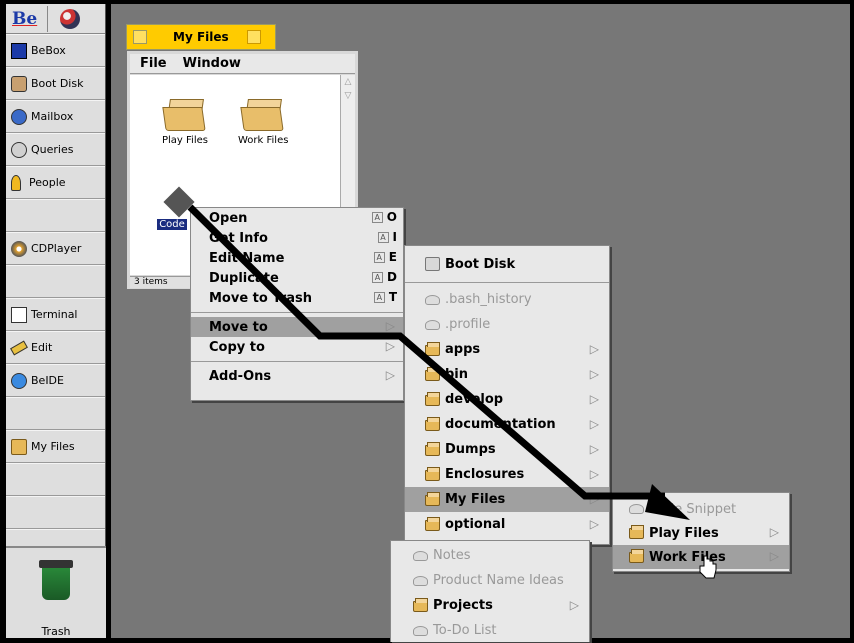 The width and height of the screenshot is (854, 643). I want to click on menu-item-label: My Files, so click(475, 499).